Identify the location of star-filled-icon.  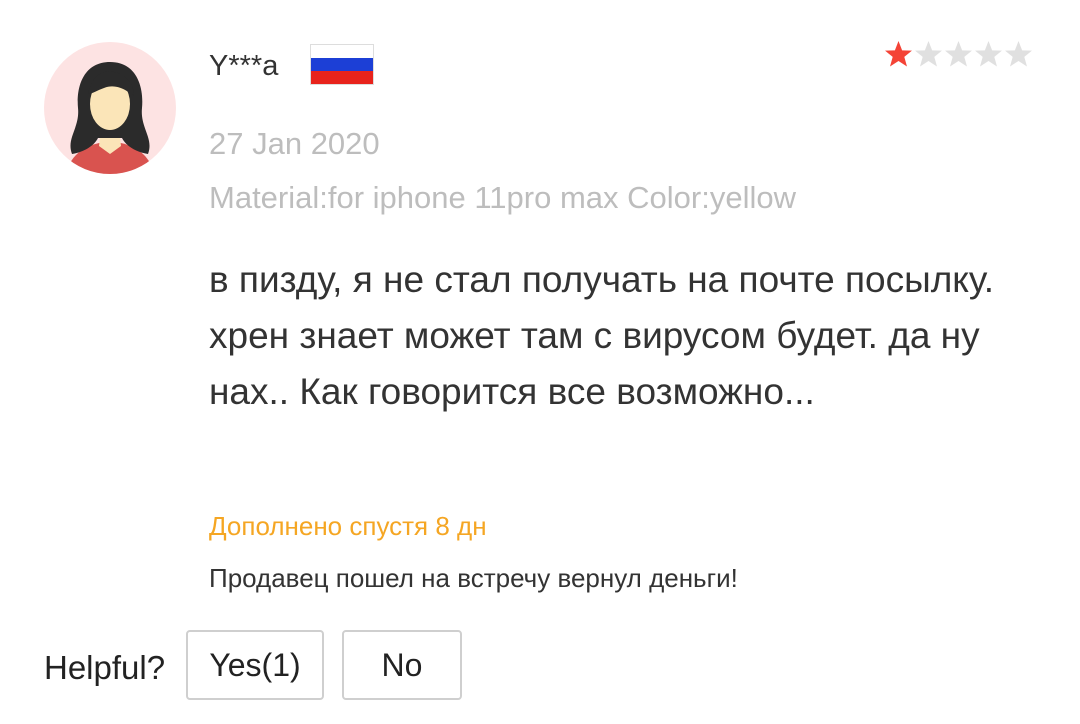
(898, 56).